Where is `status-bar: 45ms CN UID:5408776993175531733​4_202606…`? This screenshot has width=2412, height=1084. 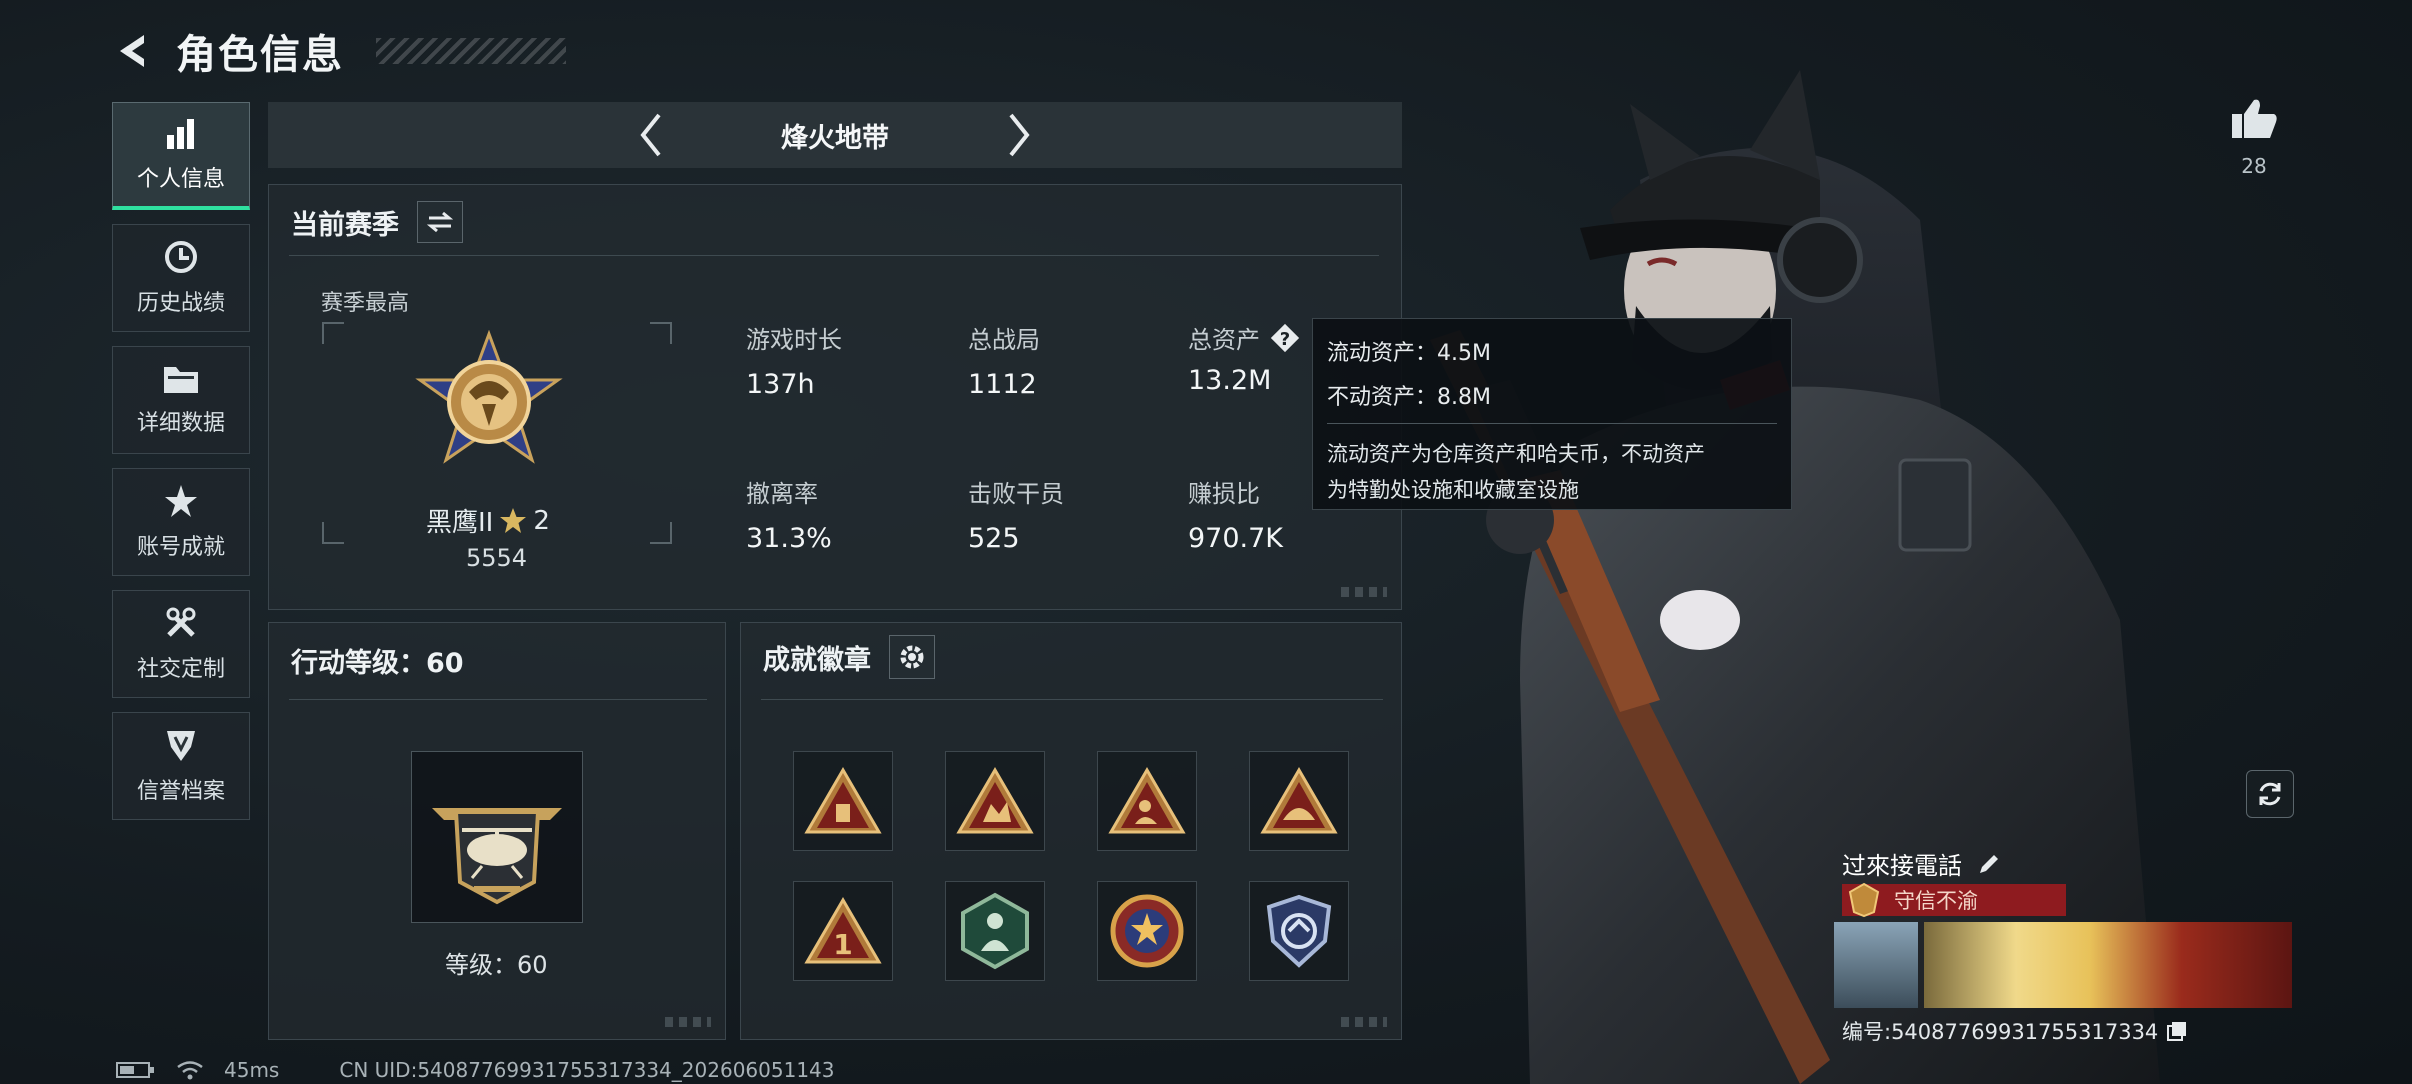 status-bar: 45ms CN UID:5408776993175531733​4_202606… is located at coordinates (475, 1070).